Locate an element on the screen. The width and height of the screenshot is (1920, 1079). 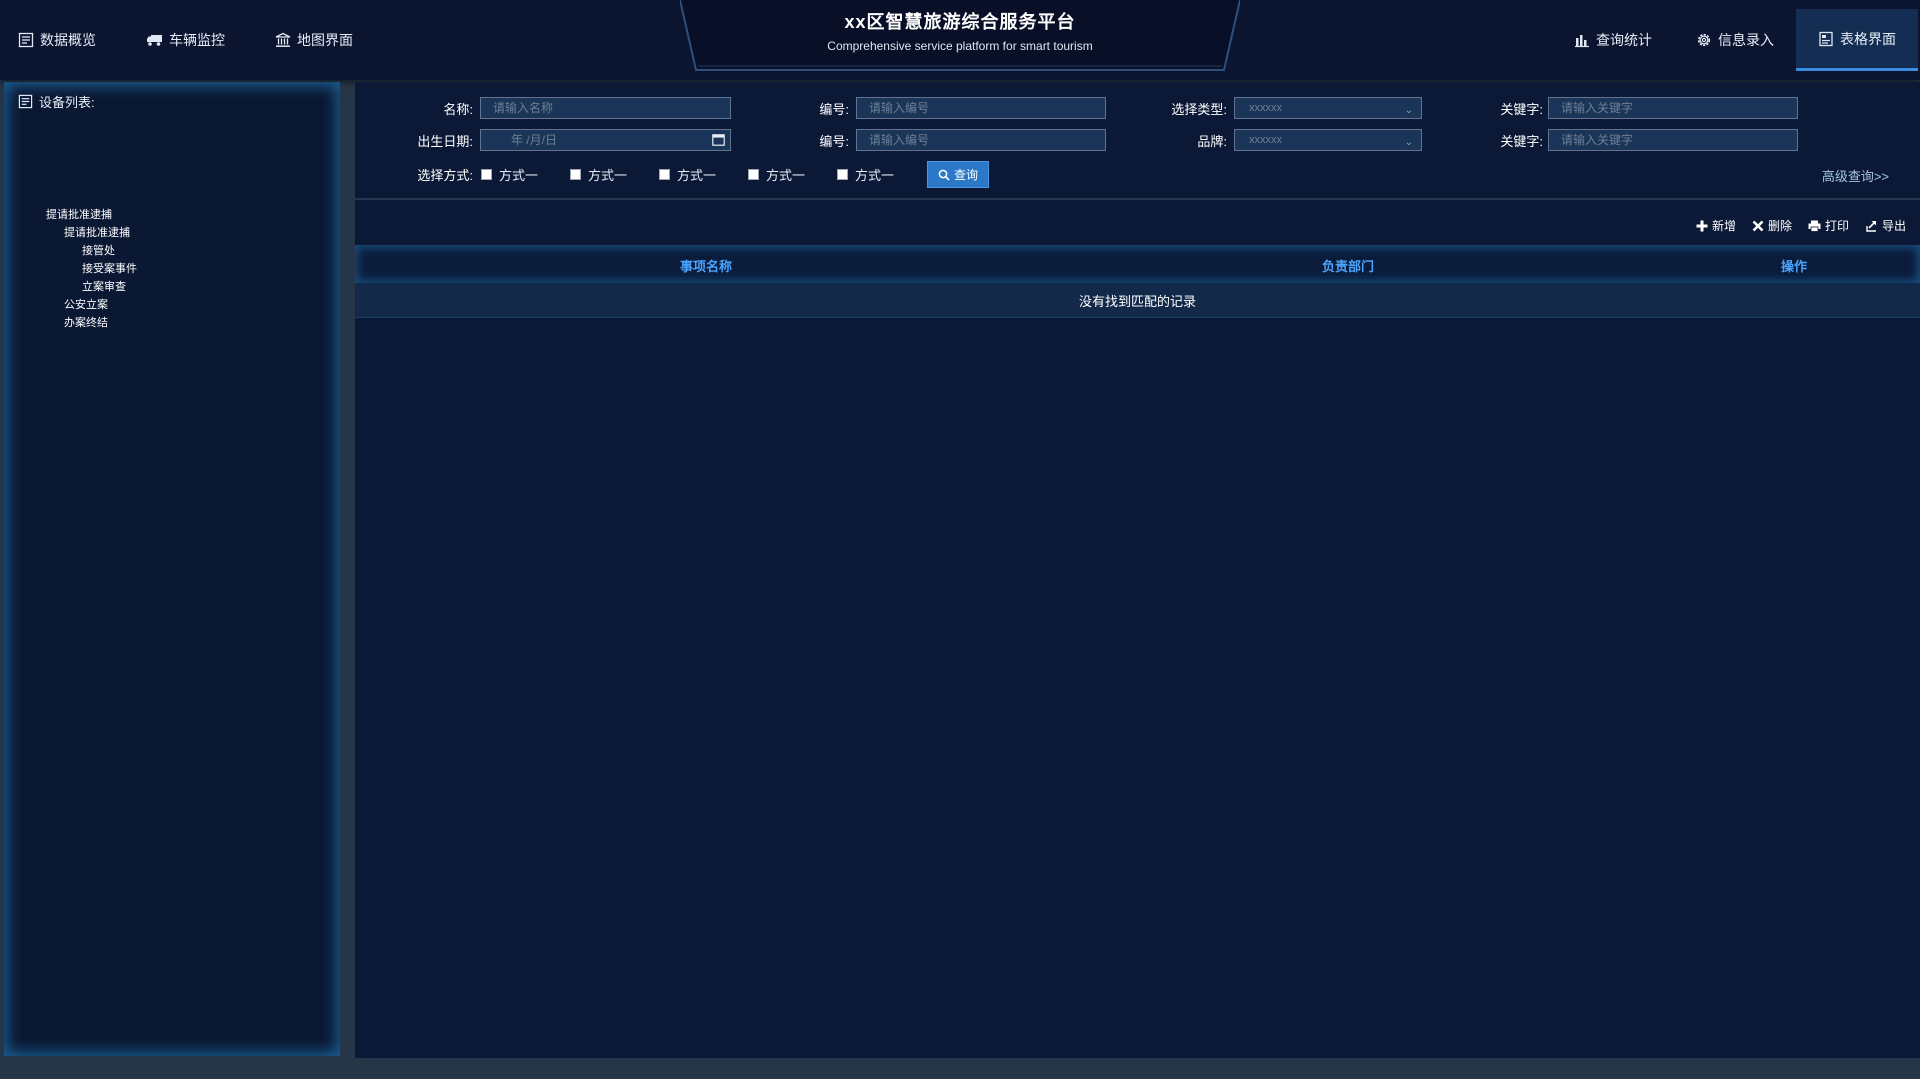
nav-data-overview: 数据概览 is located at coordinates (57, 40).